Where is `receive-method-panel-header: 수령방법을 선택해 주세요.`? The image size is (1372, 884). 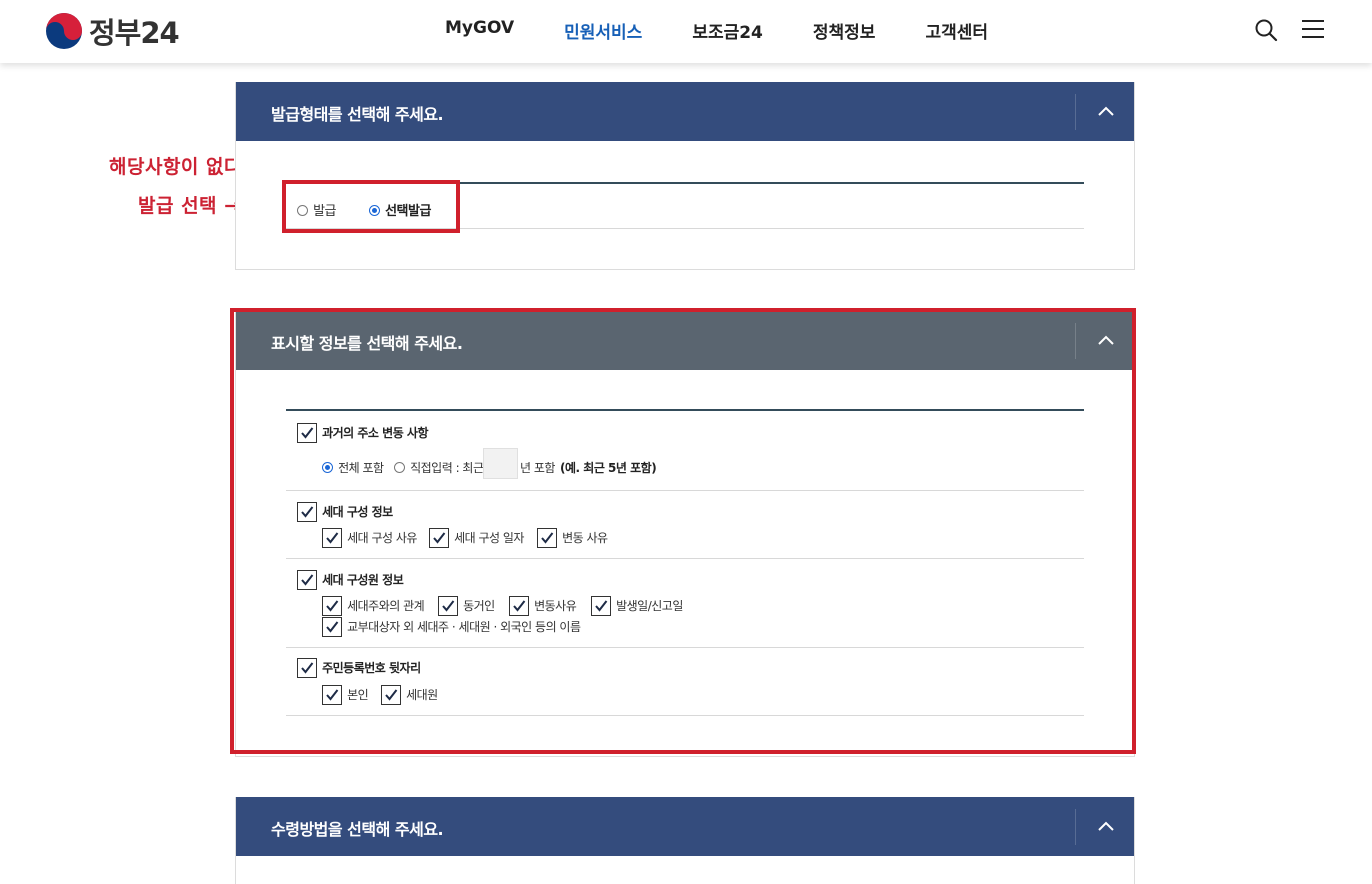
receive-method-panel-header: 수령방법을 선택해 주세요. is located at coordinates (685, 826).